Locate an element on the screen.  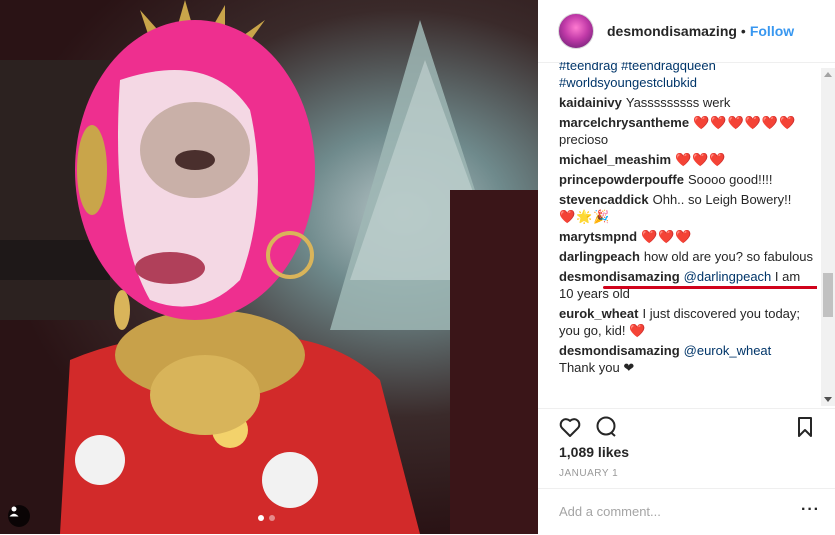
comment-text: how old are you? so fabulous is located at coordinates (728, 256).